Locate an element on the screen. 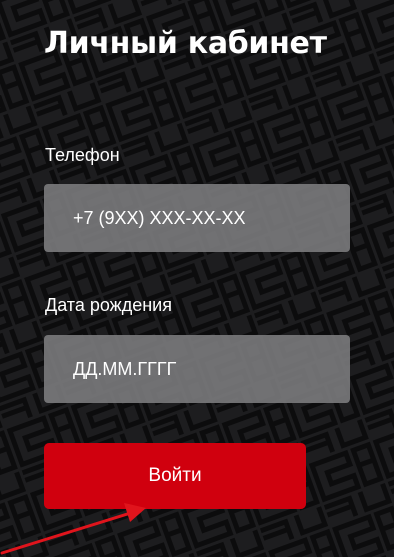 This screenshot has width=394, height=557. phone-label: Телефон is located at coordinates (82, 155).